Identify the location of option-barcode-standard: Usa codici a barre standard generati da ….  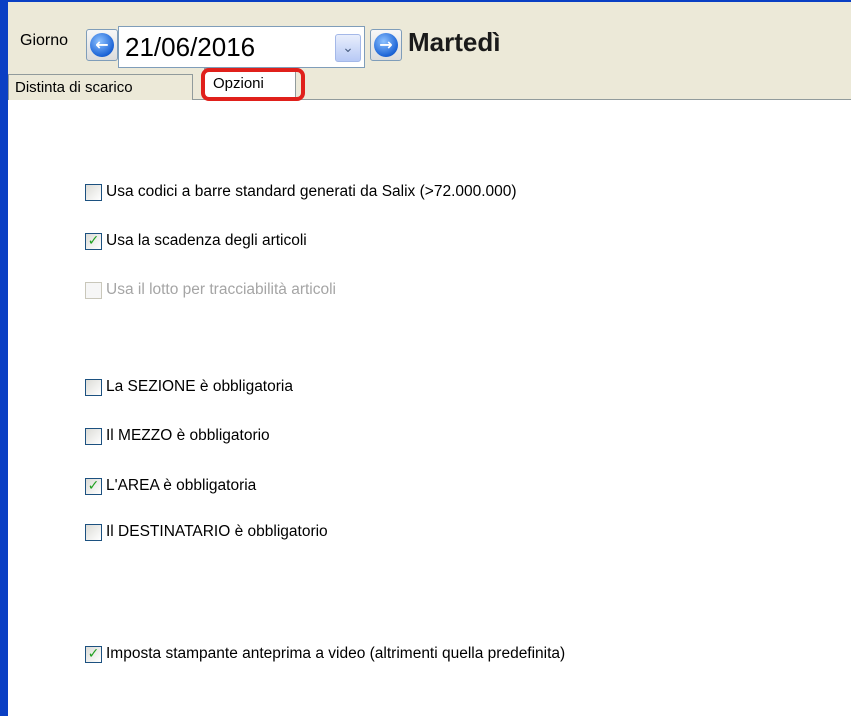
(301, 192).